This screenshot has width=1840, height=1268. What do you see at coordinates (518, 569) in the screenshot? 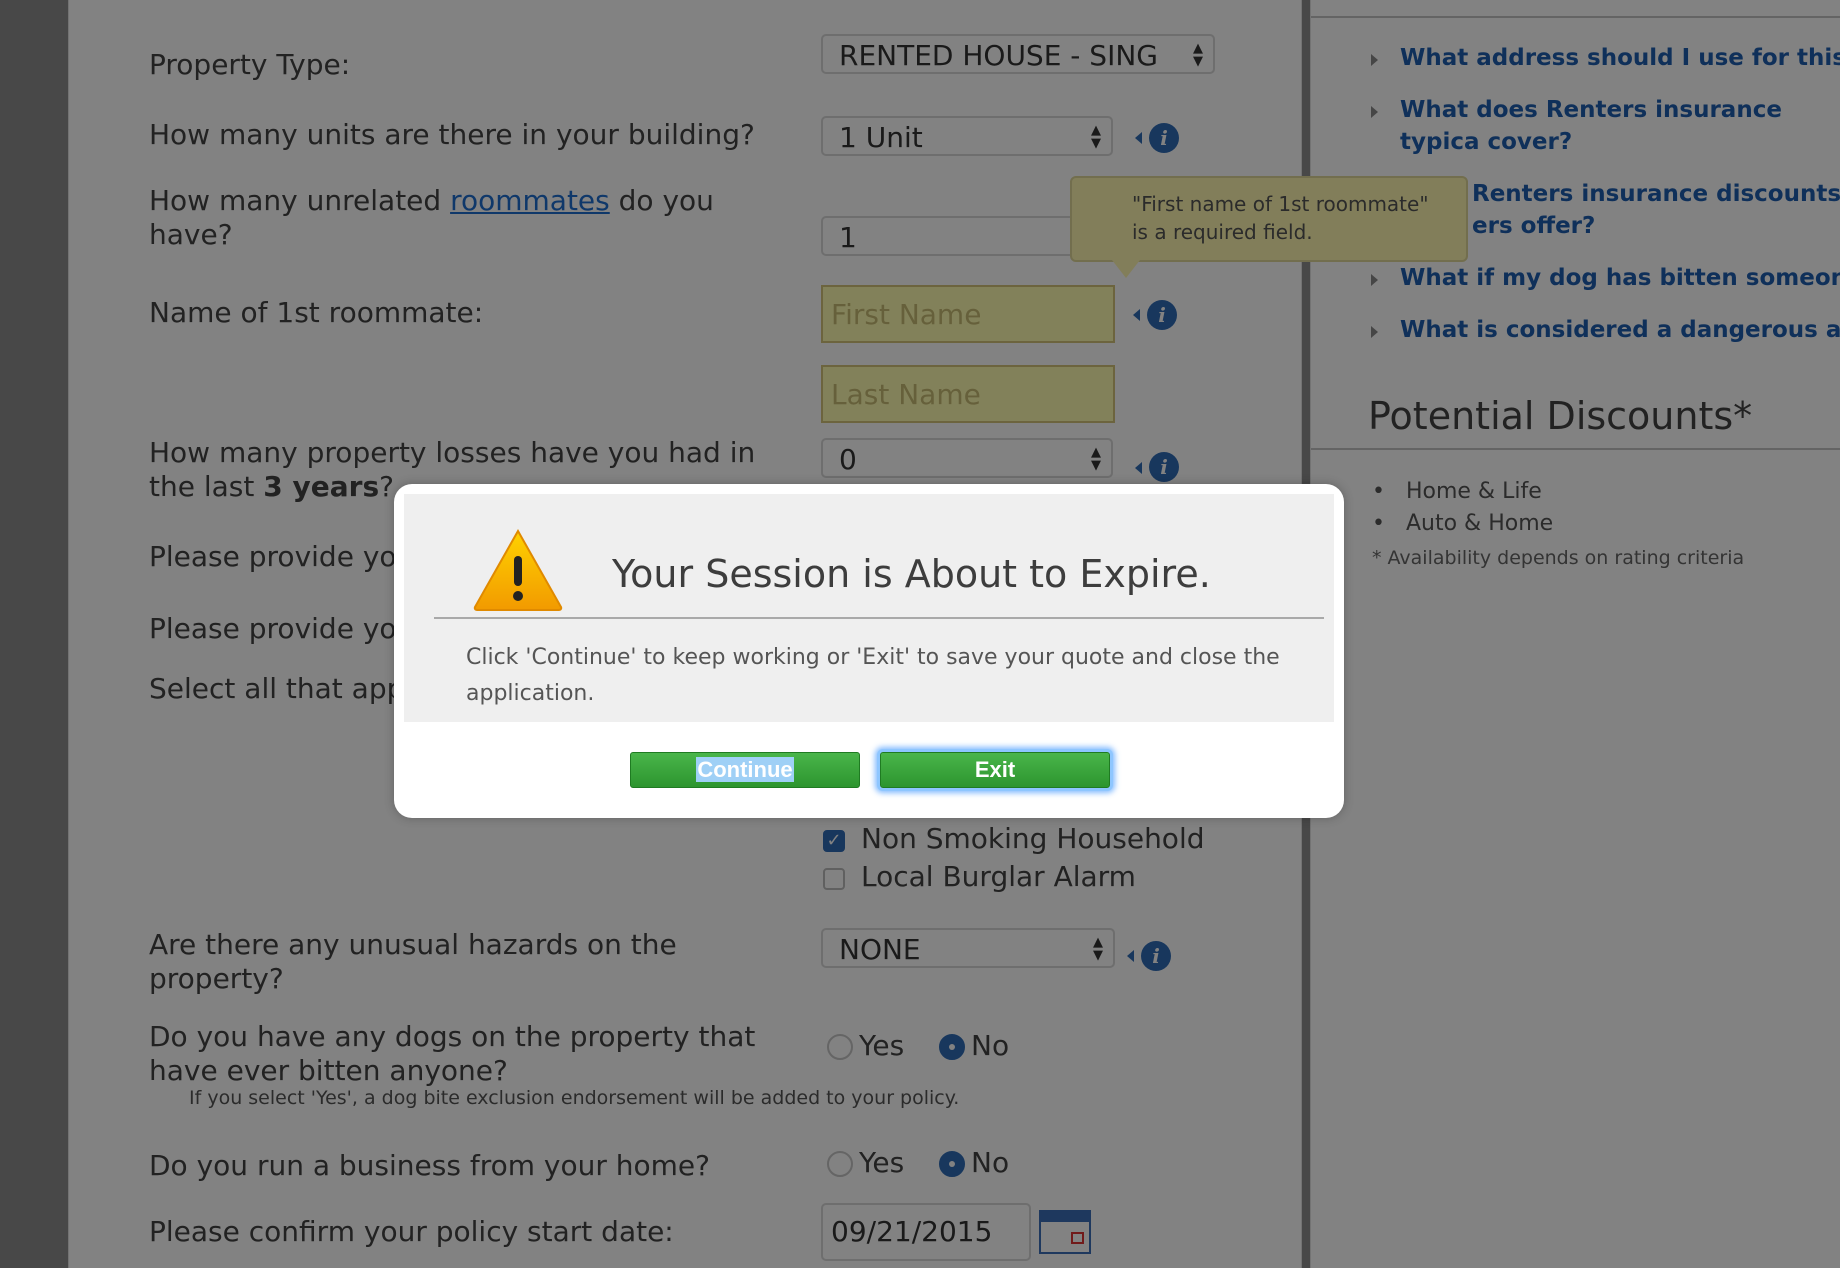
I see `warning-icon` at bounding box center [518, 569].